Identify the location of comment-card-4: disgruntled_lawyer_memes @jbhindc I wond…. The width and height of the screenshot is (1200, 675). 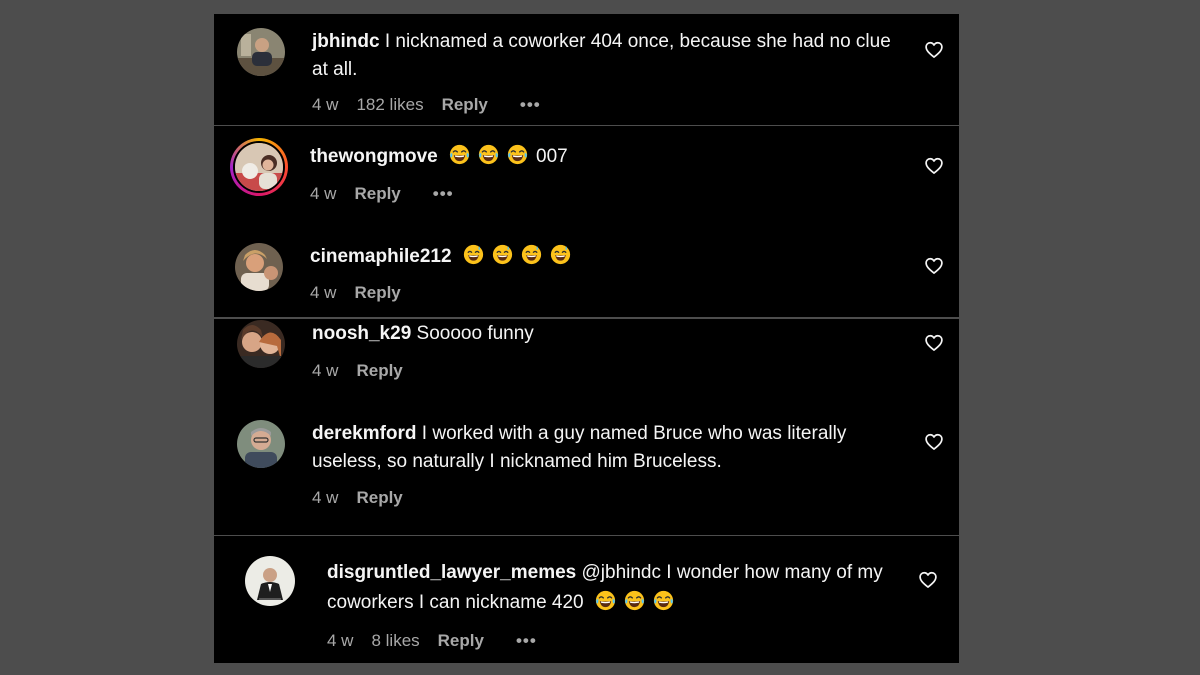
(586, 599).